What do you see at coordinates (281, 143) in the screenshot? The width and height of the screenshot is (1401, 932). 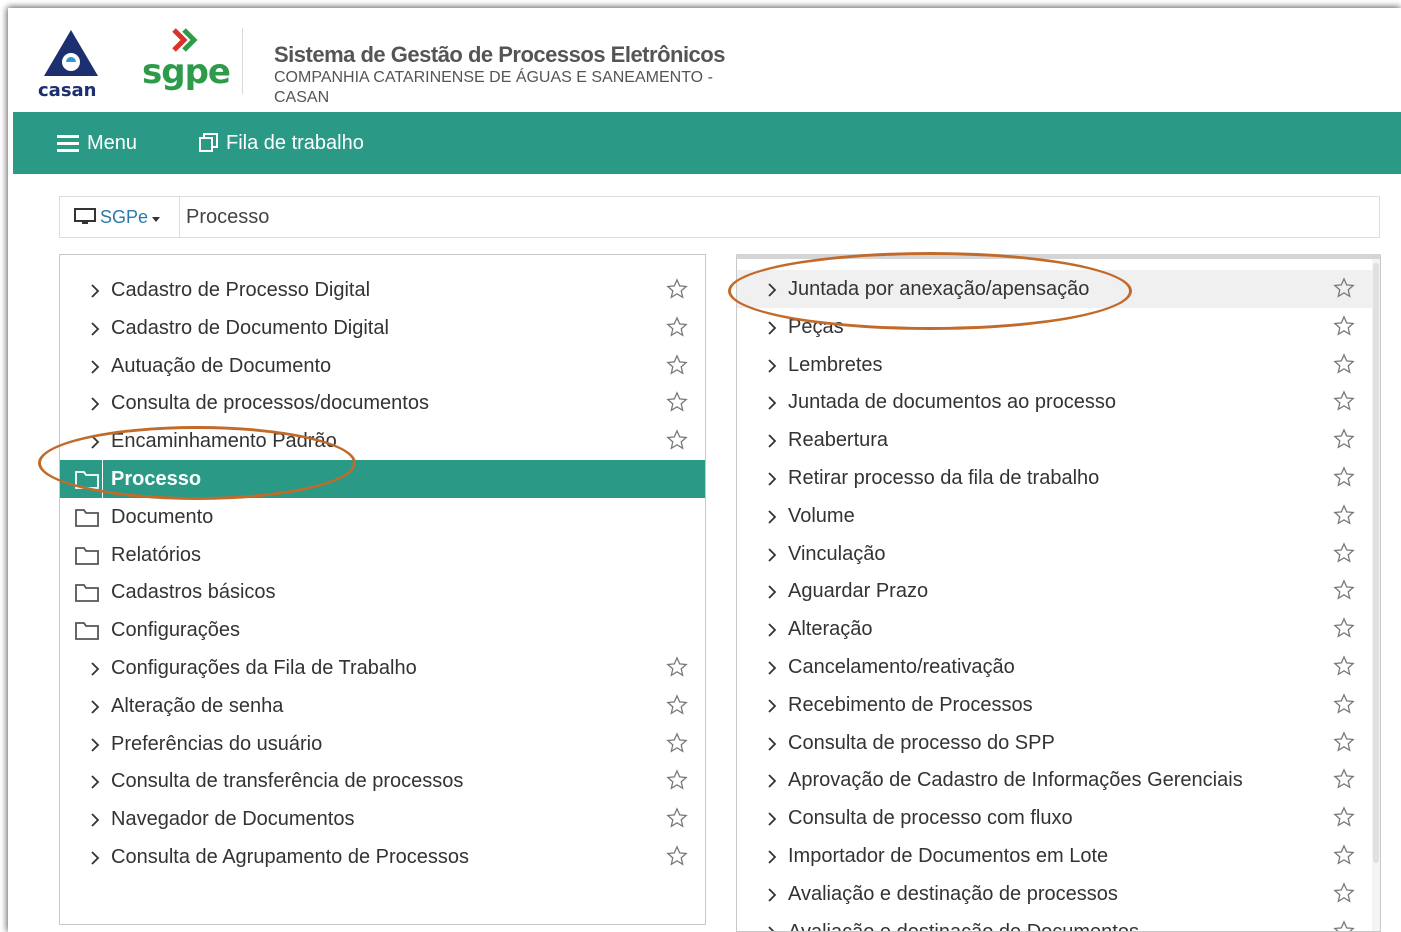 I see `fila-de-trabalho-button: Fila de trabalho` at bounding box center [281, 143].